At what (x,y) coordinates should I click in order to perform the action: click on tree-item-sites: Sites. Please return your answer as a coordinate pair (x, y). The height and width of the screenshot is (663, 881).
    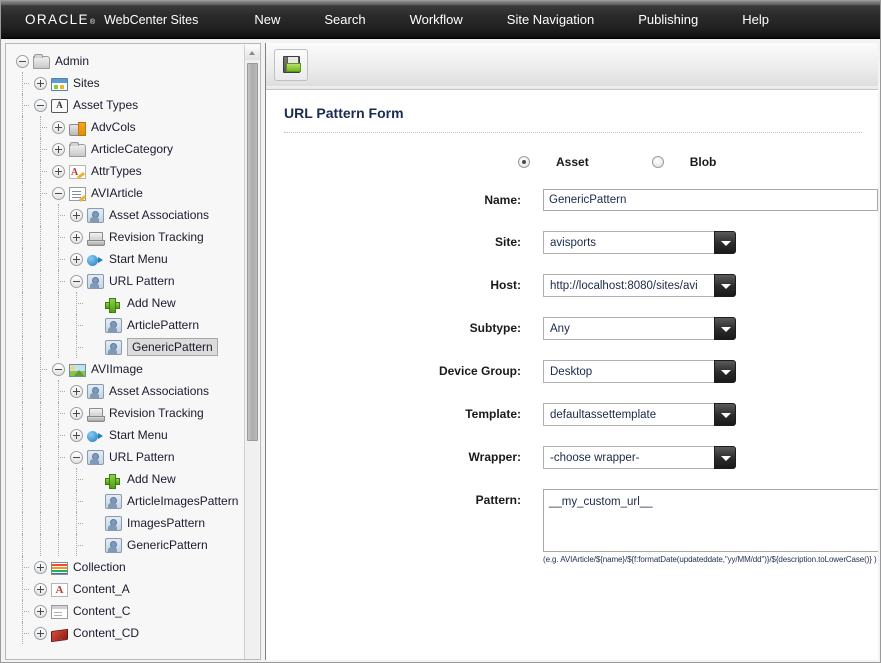
    Looking at the image, I should click on (126, 83).